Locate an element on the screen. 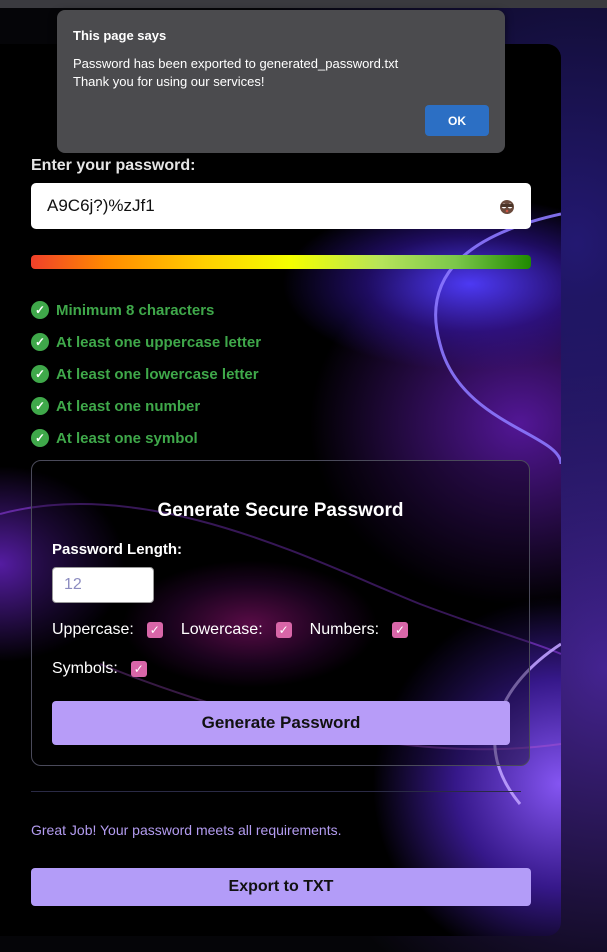 This screenshot has width=607, height=952. requirement-text: Minimum 8 characters is located at coordinates (135, 310).